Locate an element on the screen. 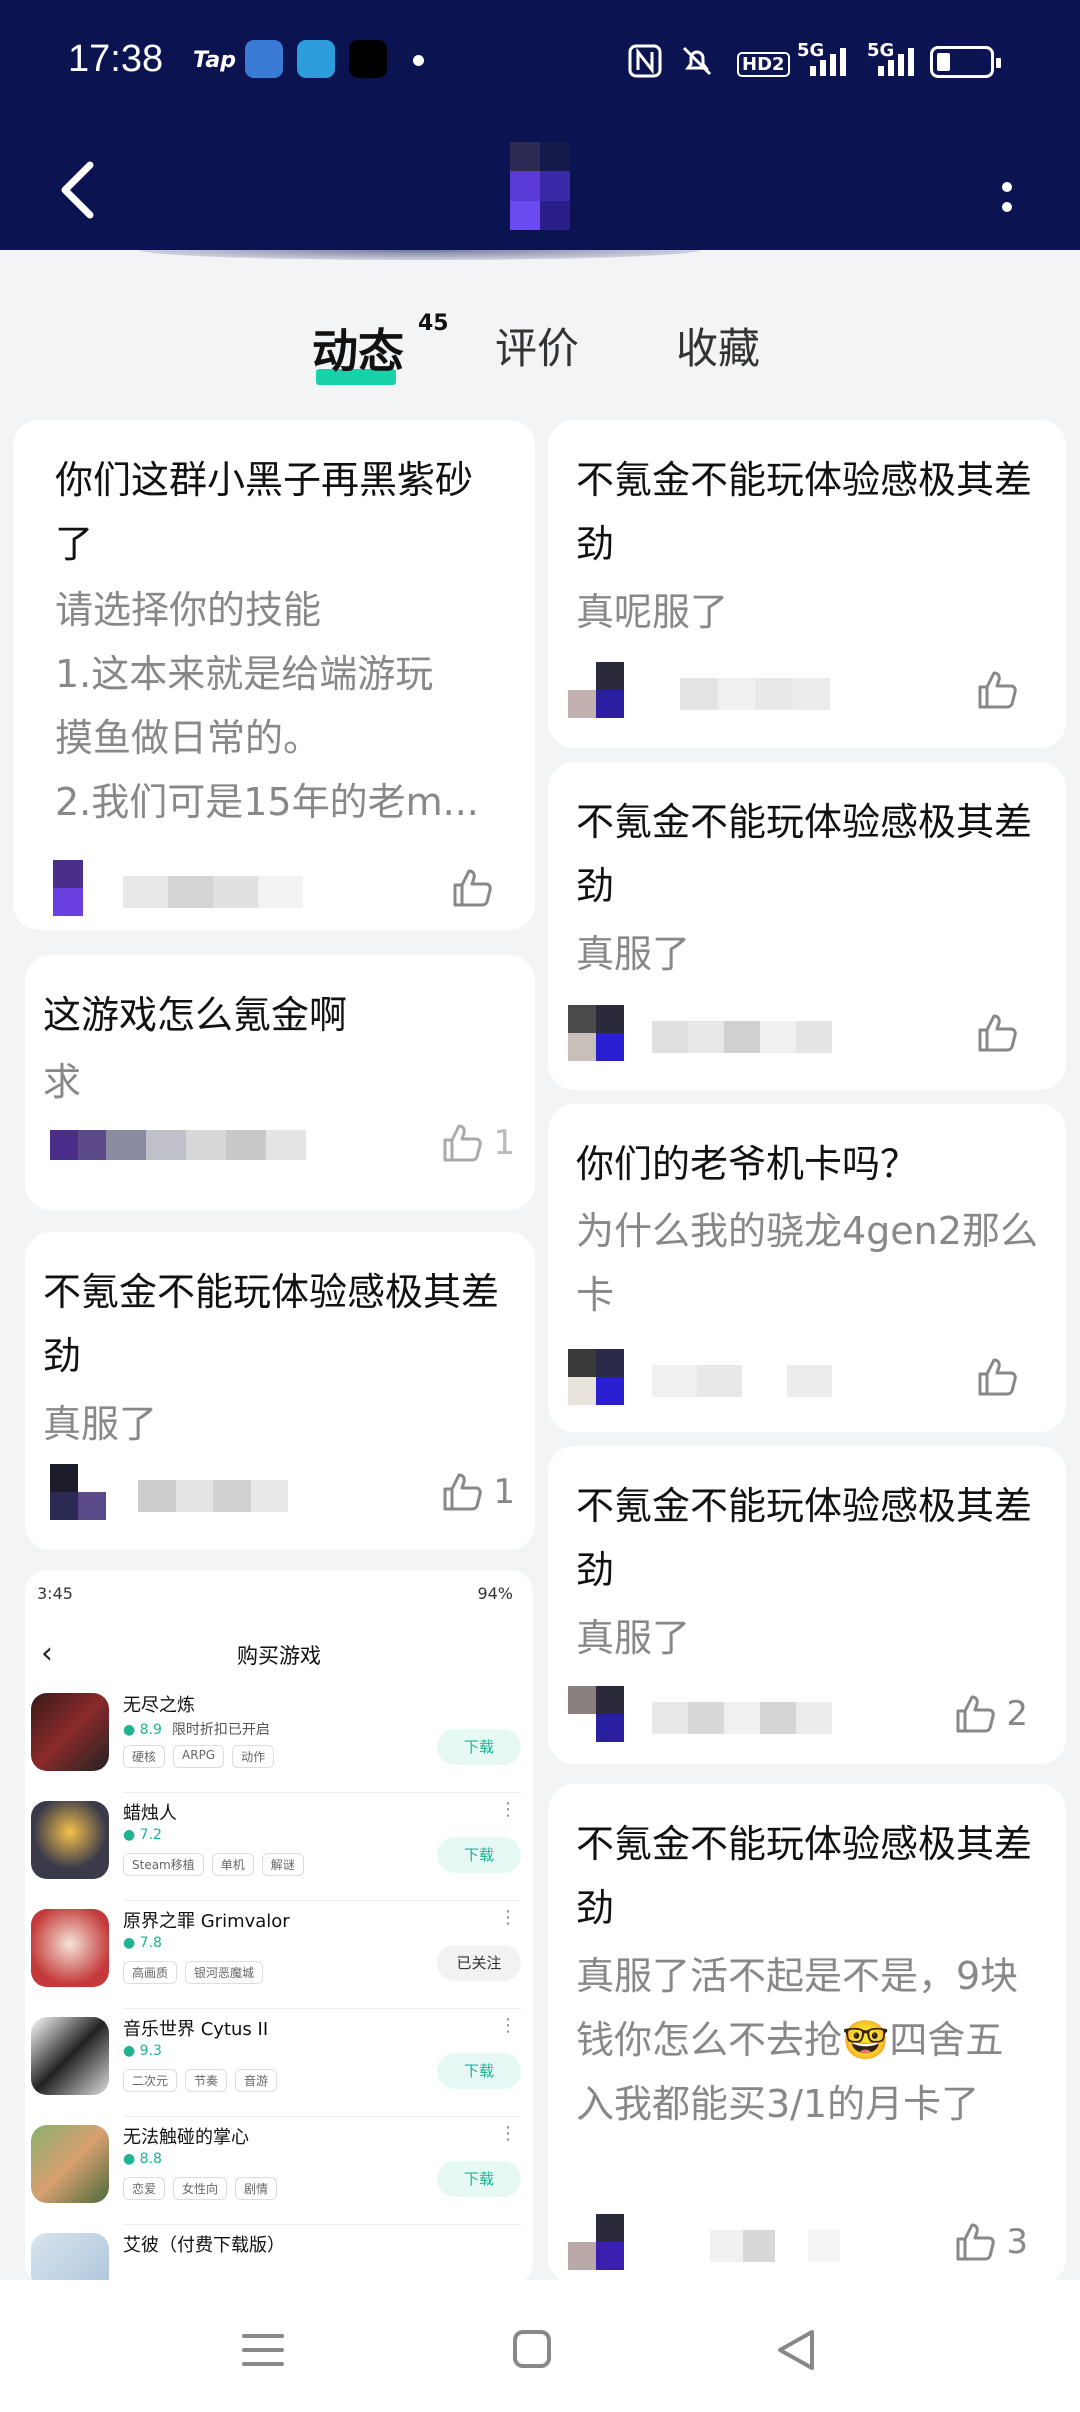 The height and width of the screenshot is (2412, 1080). user-avatar-pixelated is located at coordinates (540, 186).